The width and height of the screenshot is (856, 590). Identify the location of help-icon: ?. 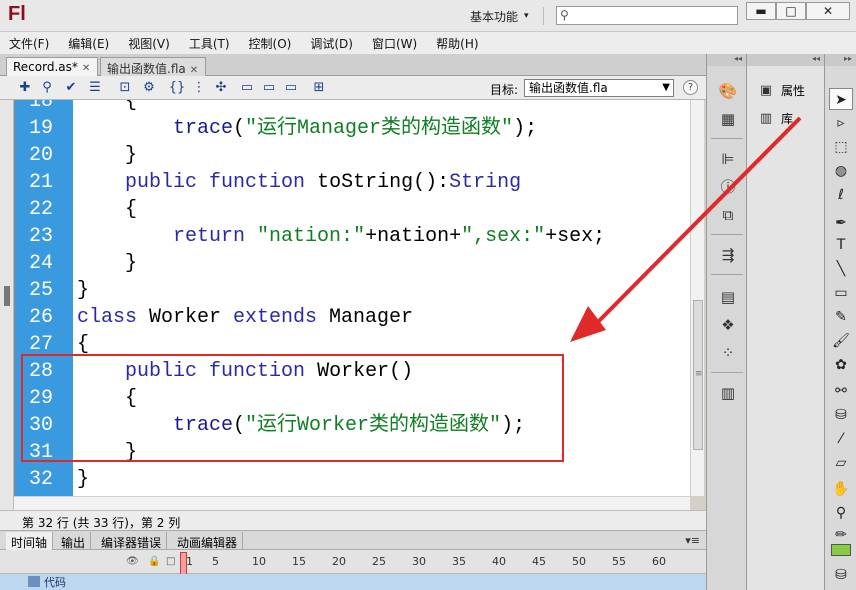
(690, 87).